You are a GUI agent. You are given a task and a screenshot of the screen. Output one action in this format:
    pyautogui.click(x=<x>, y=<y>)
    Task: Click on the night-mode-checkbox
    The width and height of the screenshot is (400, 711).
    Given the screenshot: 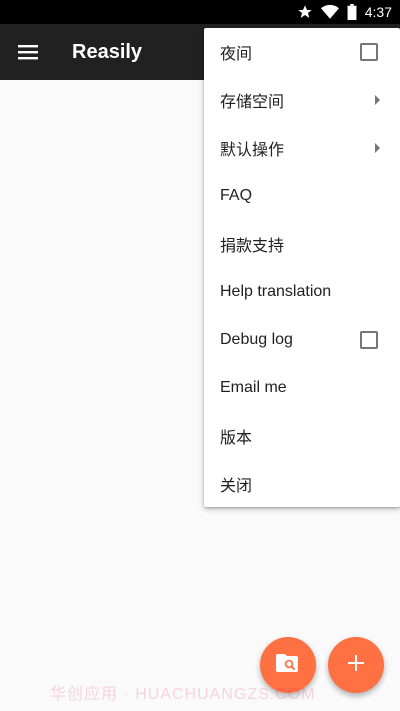 What is the action you would take?
    pyautogui.click(x=369, y=52)
    